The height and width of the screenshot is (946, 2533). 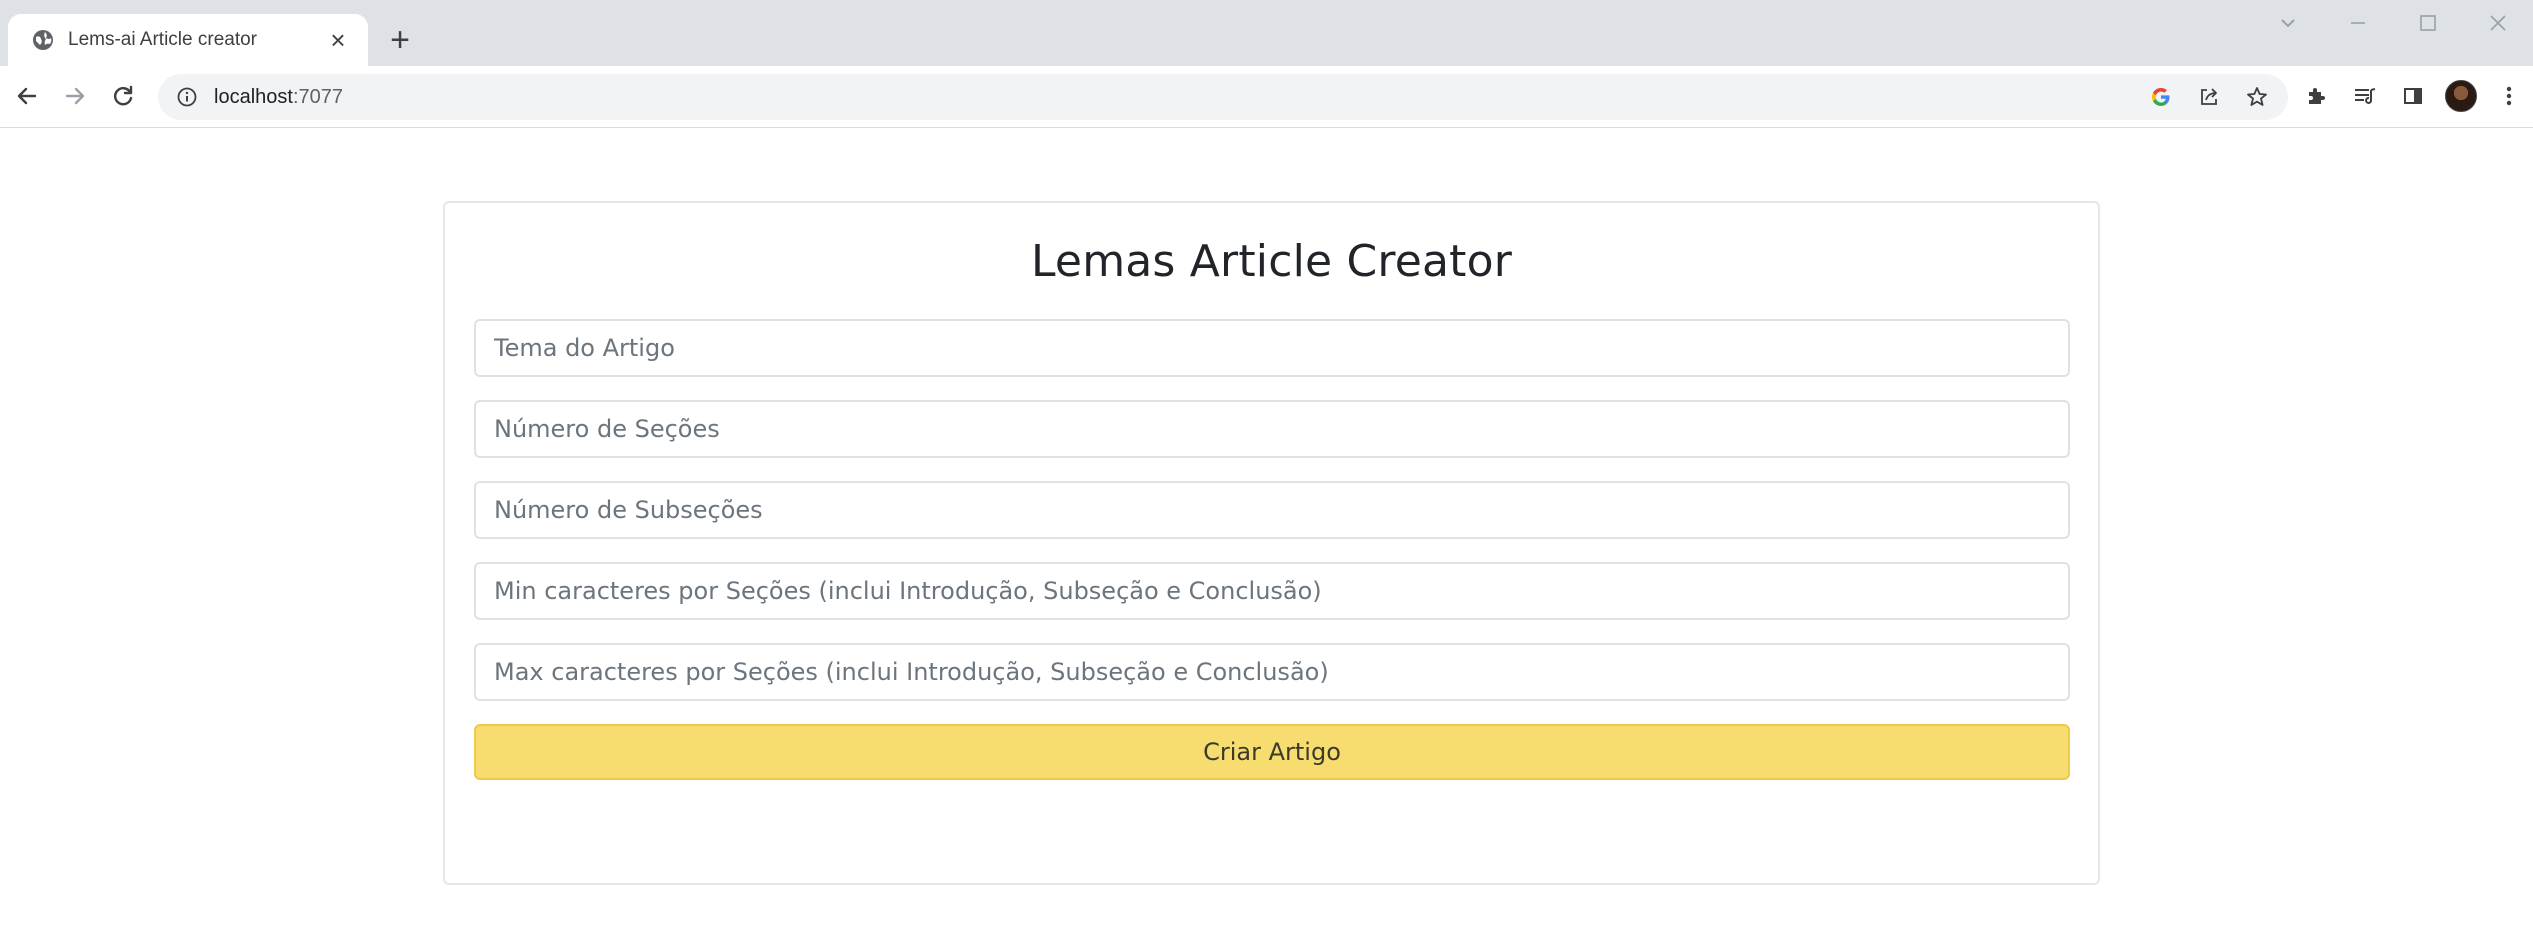 What do you see at coordinates (1272, 752) in the screenshot?
I see `criar-artigo-button: Criar Artigo` at bounding box center [1272, 752].